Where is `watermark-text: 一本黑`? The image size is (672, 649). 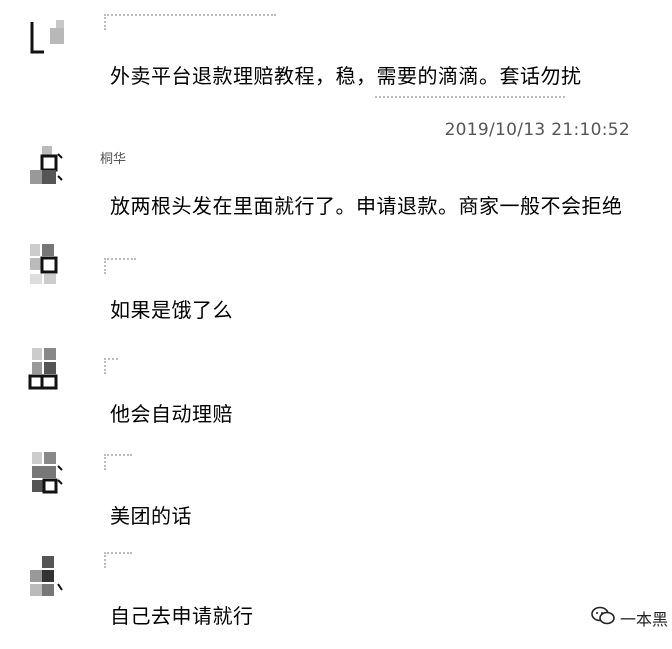 watermark-text: 一本黑 is located at coordinates (643, 619).